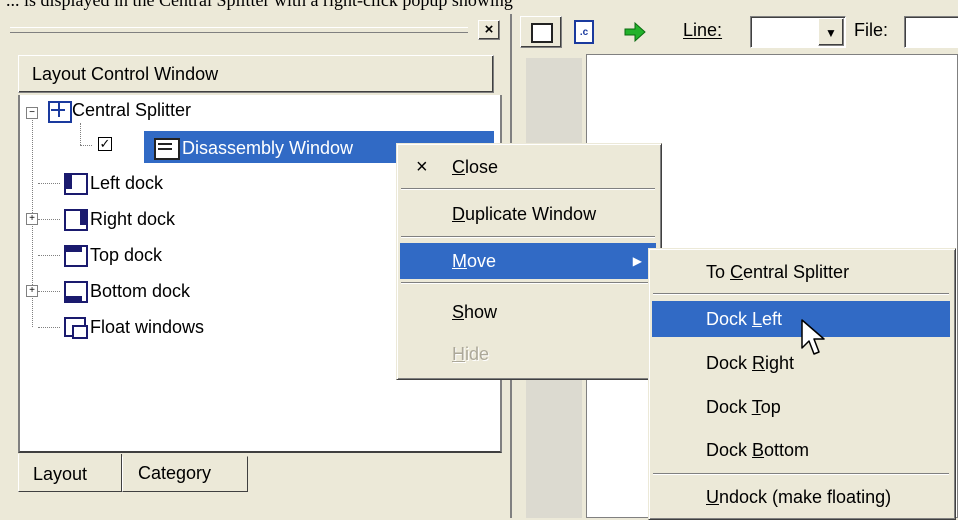 The image size is (958, 520). Describe the element at coordinates (267, 148) in the screenshot. I see `tree-item-disassembly-window: Disassembly Window` at that location.